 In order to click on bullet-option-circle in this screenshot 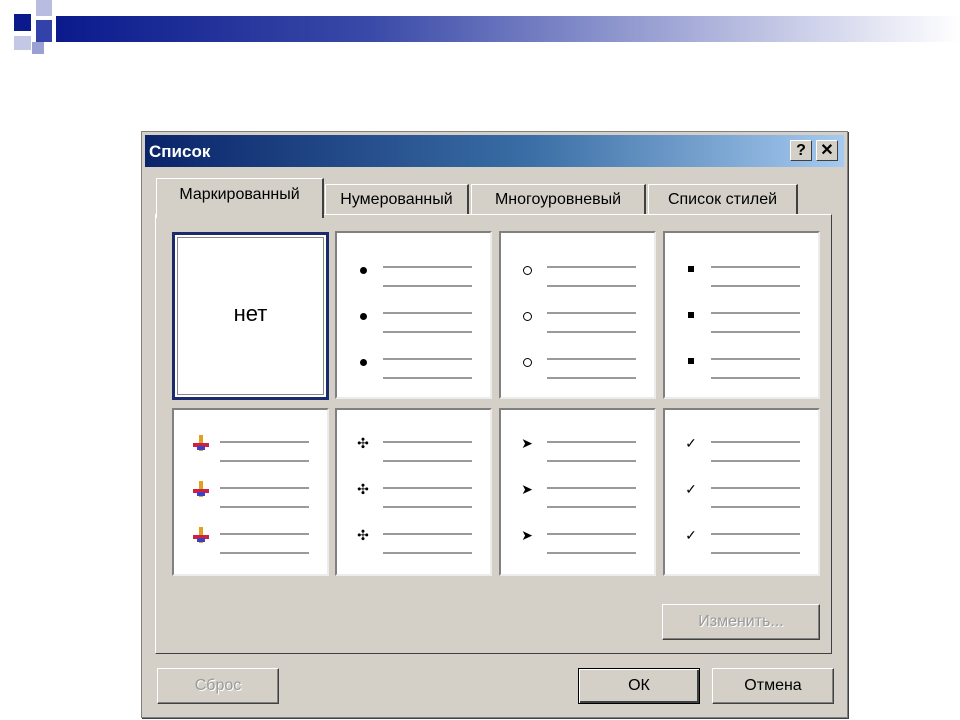, I will do `click(577, 315)`.